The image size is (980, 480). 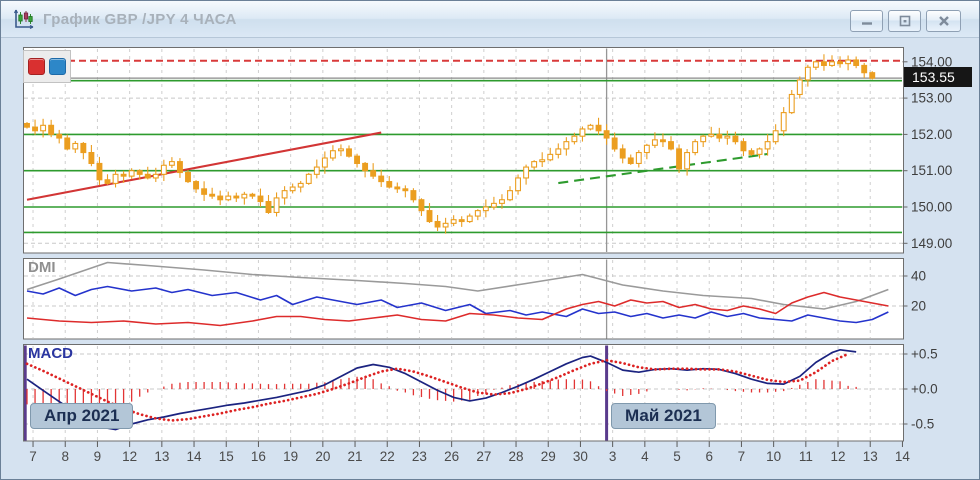 What do you see at coordinates (931, 134) in the screenshot?
I see `price-axis-label: 152.00` at bounding box center [931, 134].